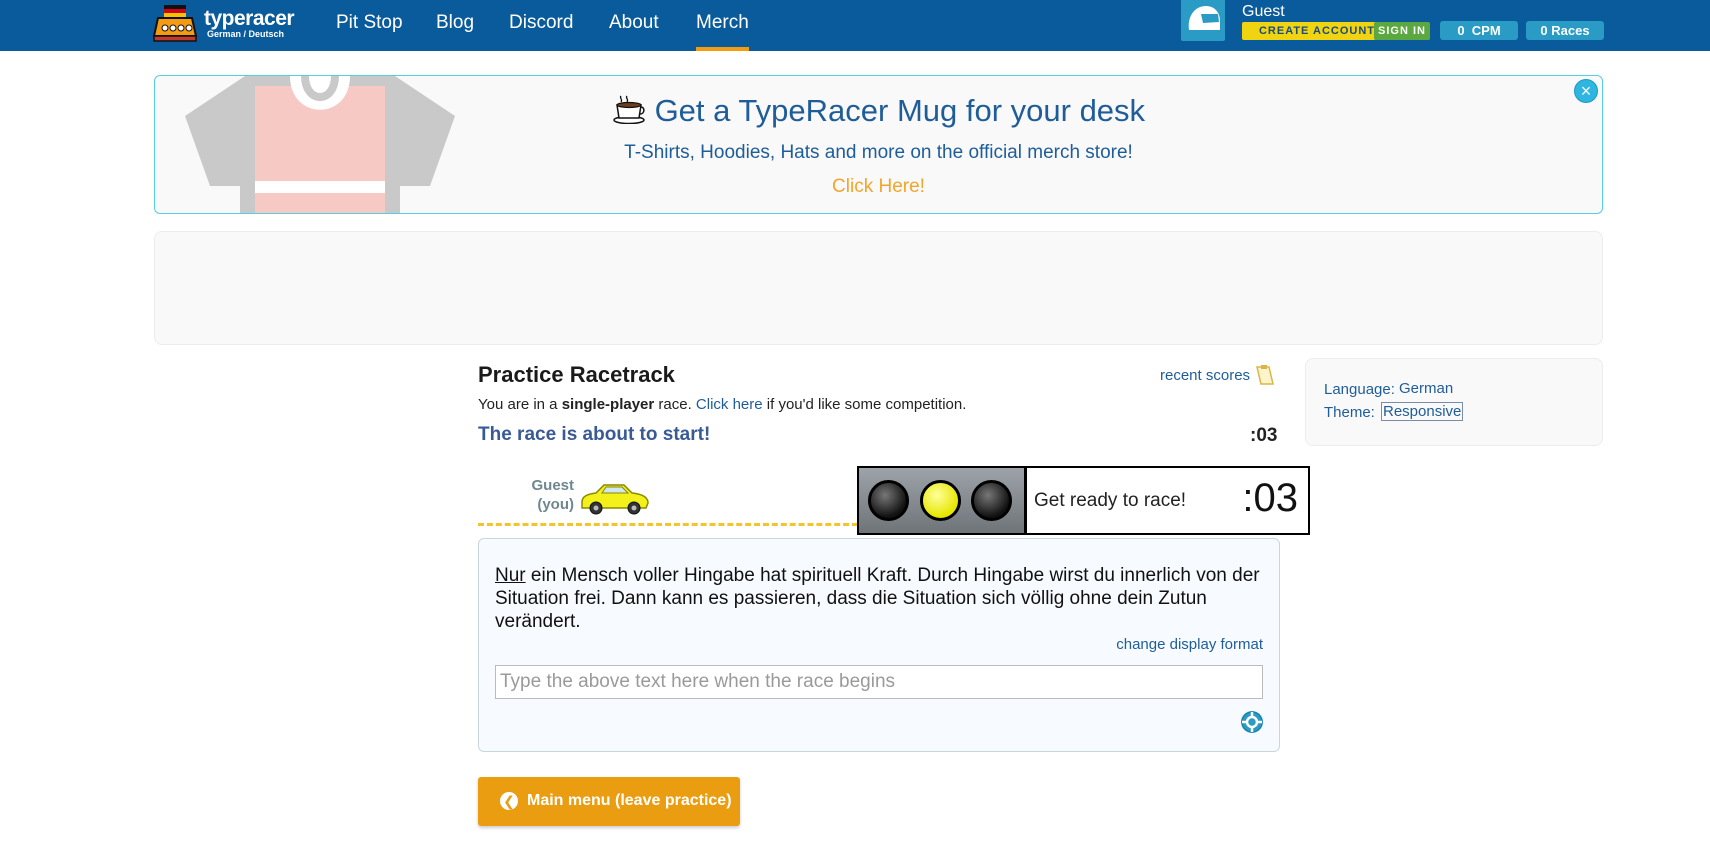 The height and width of the screenshot is (867, 1710). Describe the element at coordinates (246, 33) in the screenshot. I see `logo-subtitle: German / Deutsch` at that location.